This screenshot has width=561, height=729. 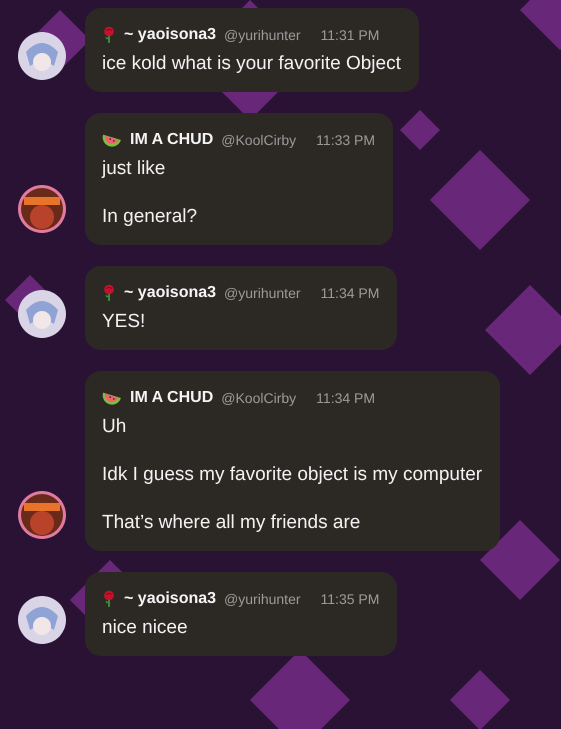 I want to click on timestamp: 11:31 PM, so click(x=350, y=35).